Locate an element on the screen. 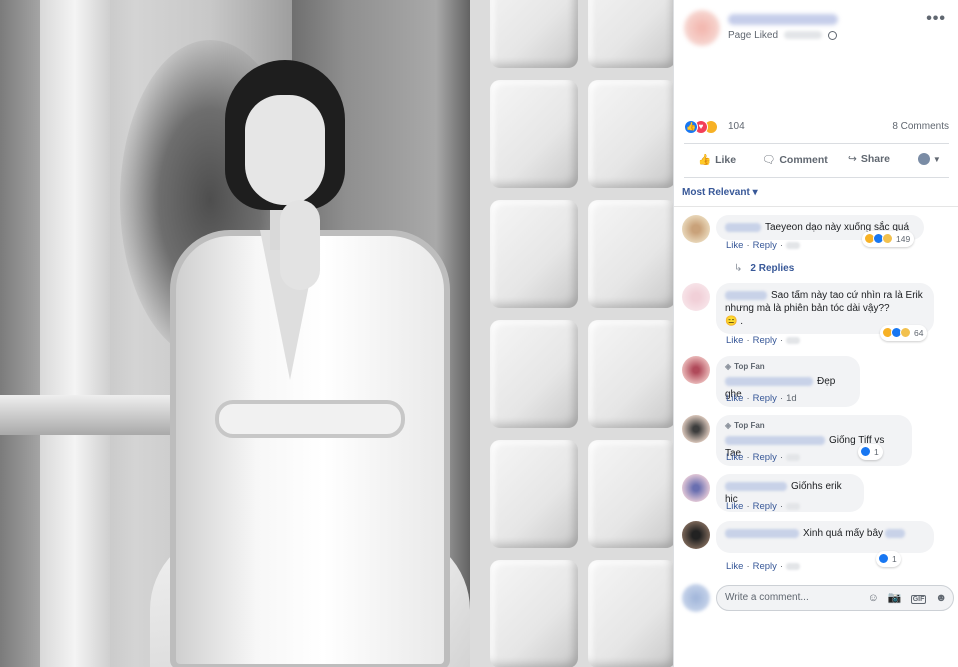 This screenshot has height=667, width=958. like-button-label: Like is located at coordinates (726, 160).